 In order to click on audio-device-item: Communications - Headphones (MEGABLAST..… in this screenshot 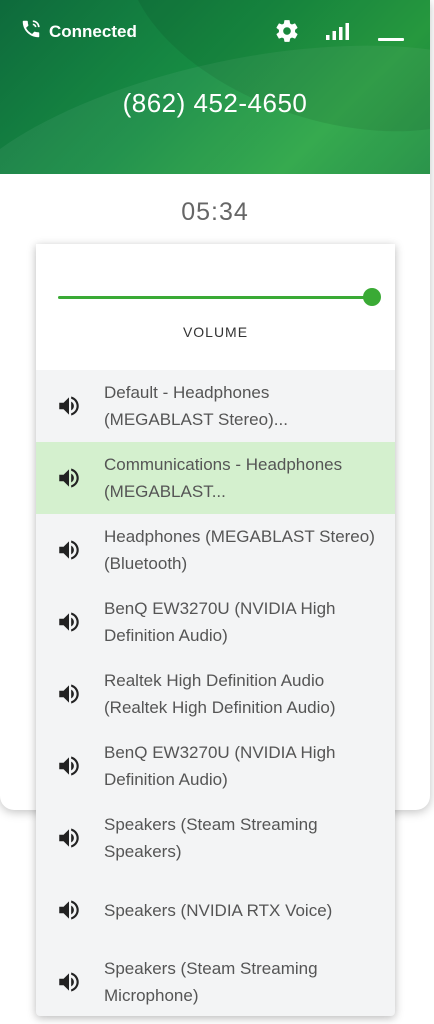, I will do `click(215, 478)`.